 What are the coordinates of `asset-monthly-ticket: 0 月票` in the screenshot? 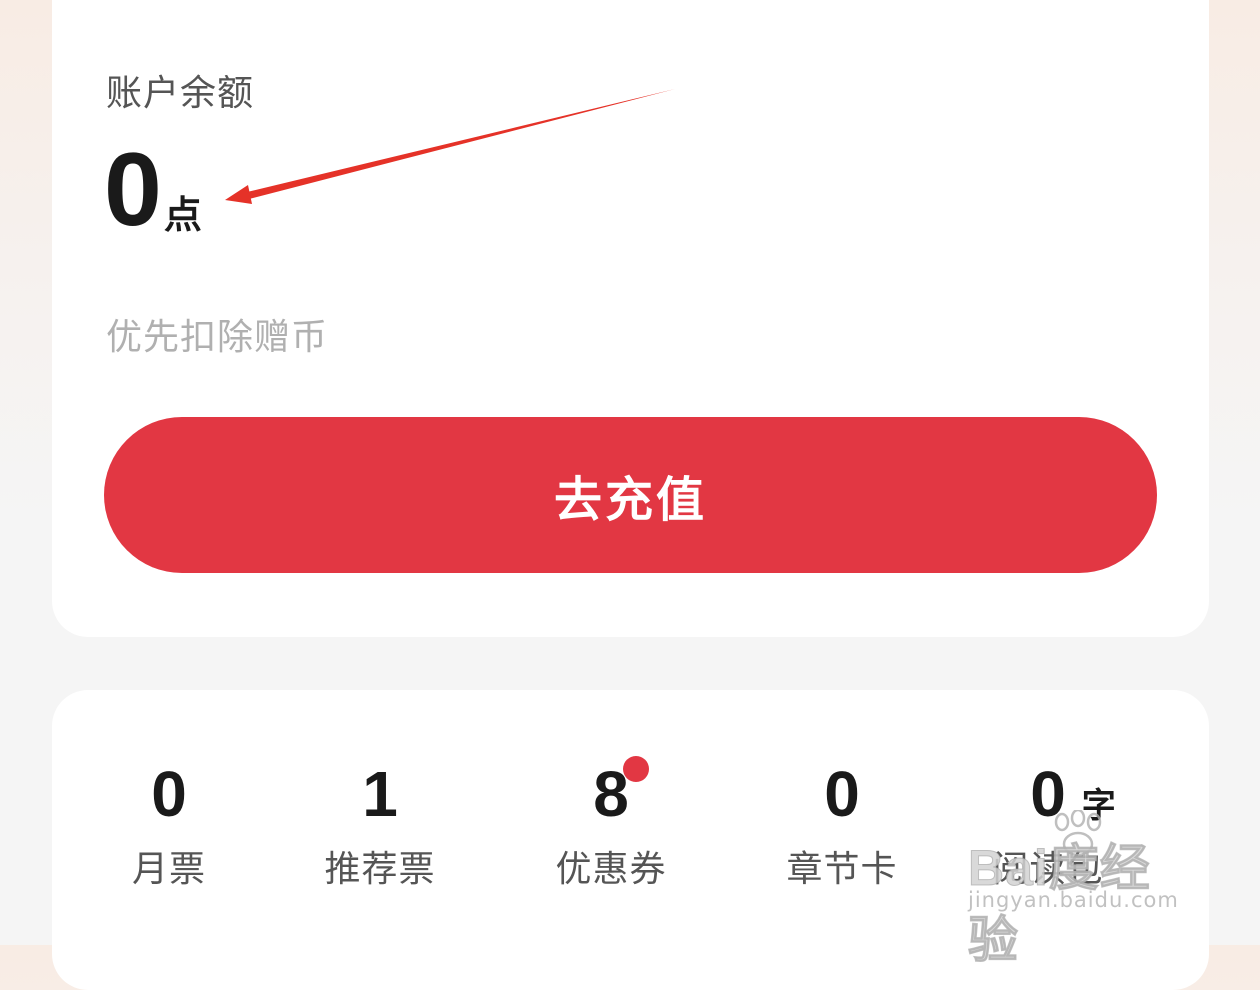 It's located at (169, 828).